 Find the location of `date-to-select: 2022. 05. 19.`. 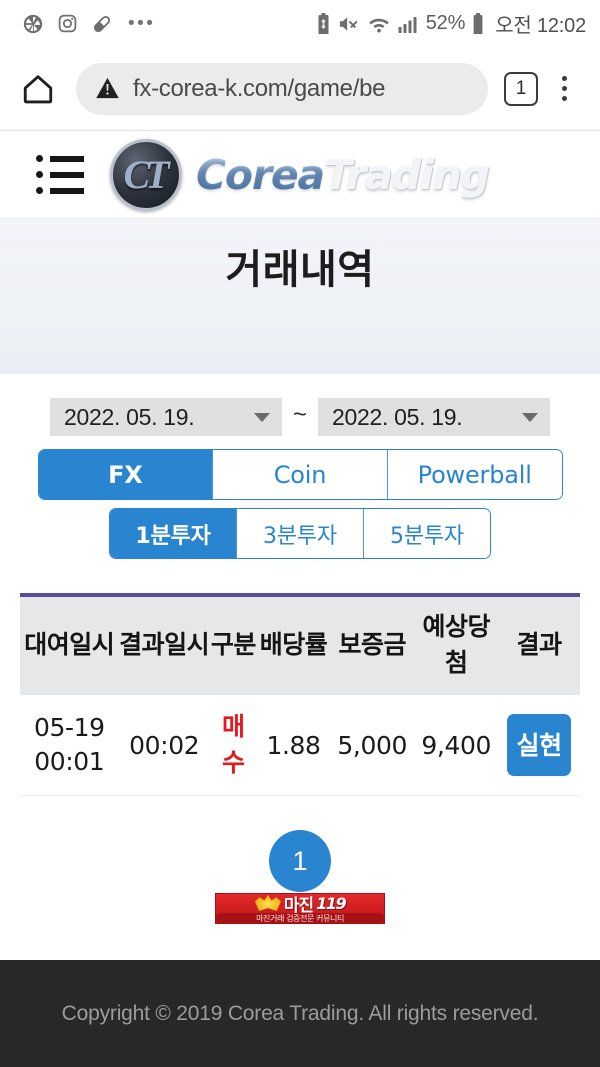

date-to-select: 2022. 05. 19. is located at coordinates (434, 417).